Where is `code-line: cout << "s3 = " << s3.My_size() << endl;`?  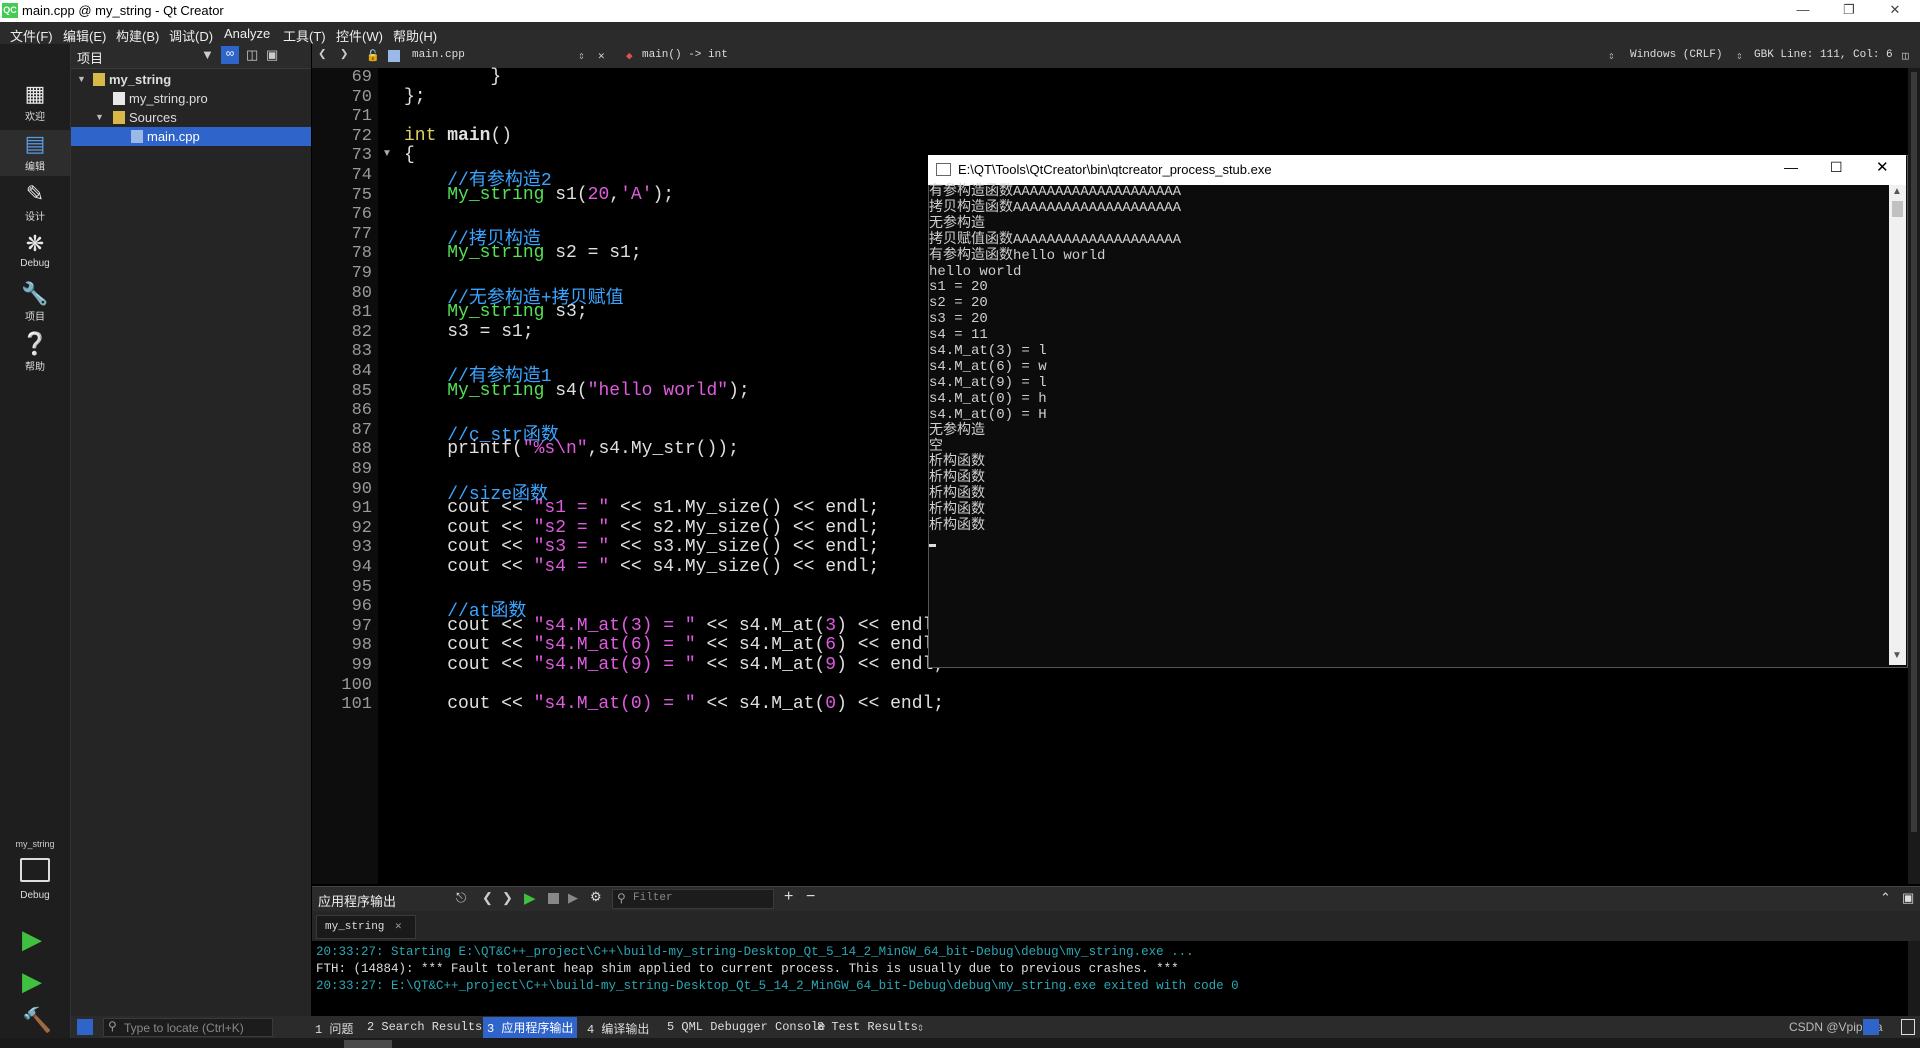
code-line: cout << "s3 = " << s3.My_size() << endl; is located at coordinates (642, 547).